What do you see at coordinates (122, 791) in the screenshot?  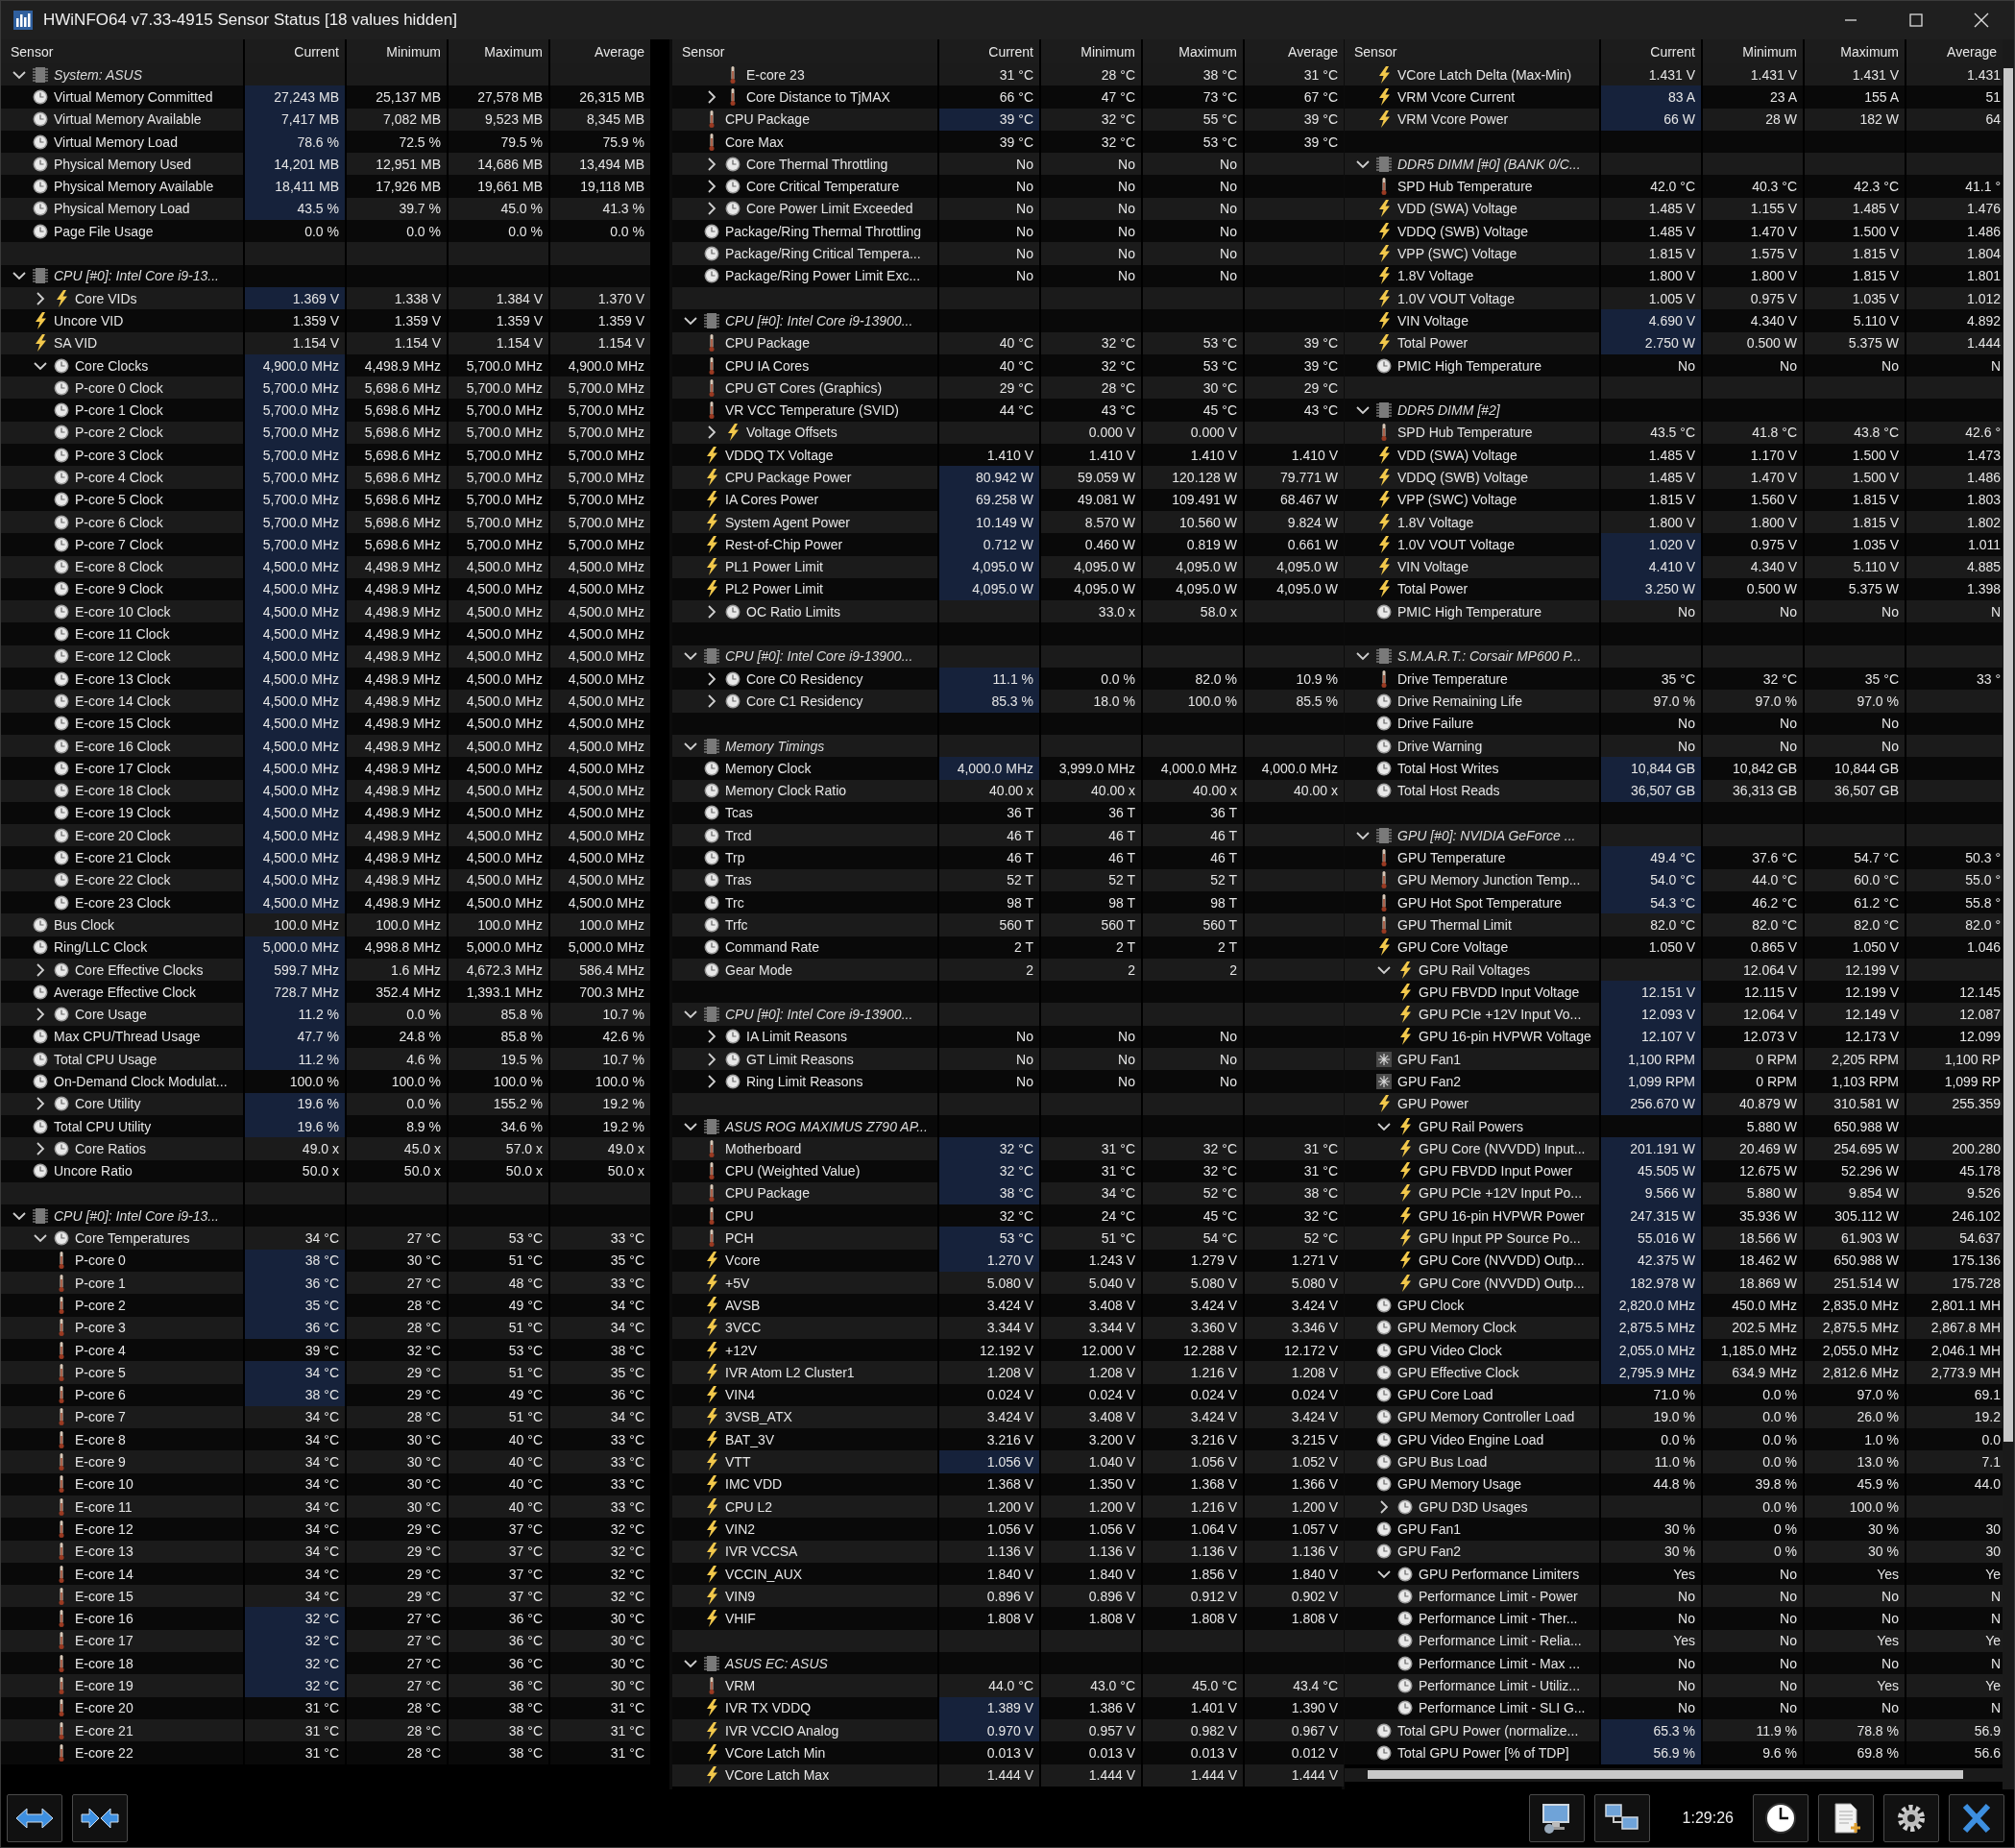 I see `sensor-cell: E-core 18 Clock` at bounding box center [122, 791].